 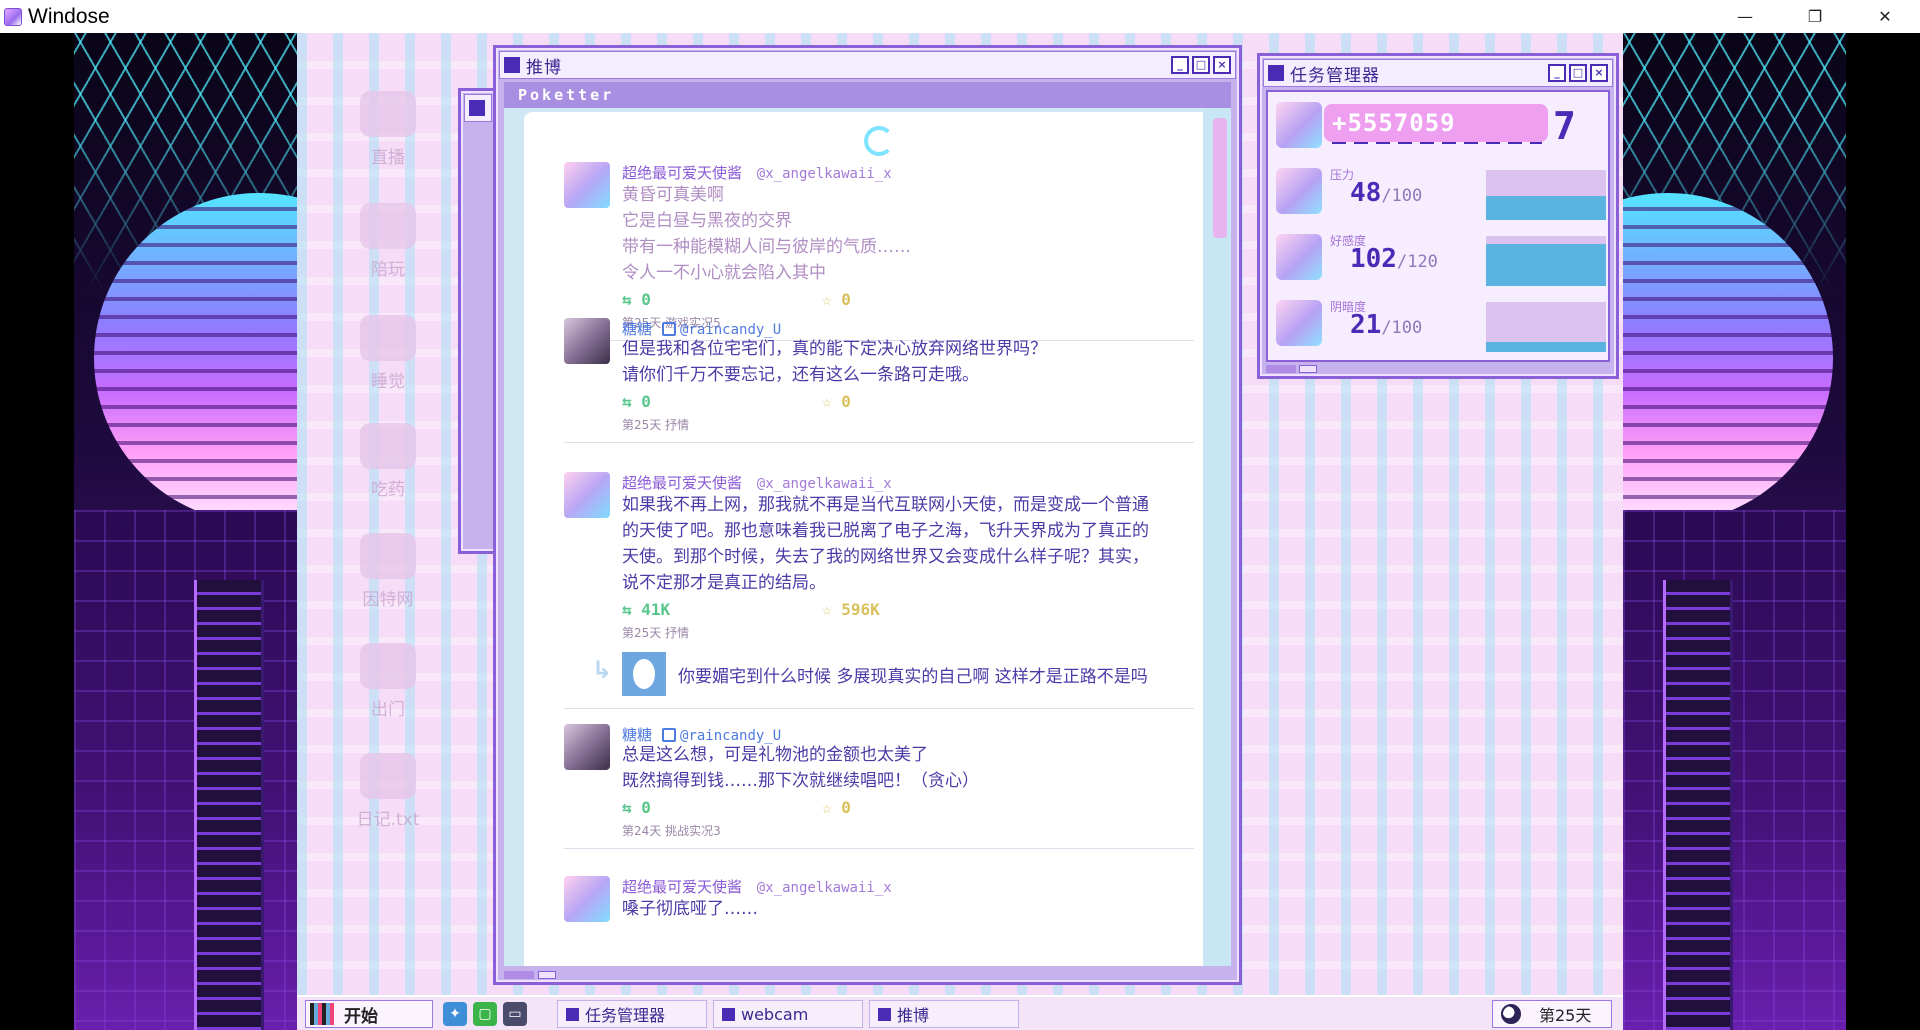 I want to click on reply: ↳ 你要媚宅到什么时候 多展现真实的自己啊 这样才是正路不是吗, so click(x=893, y=674).